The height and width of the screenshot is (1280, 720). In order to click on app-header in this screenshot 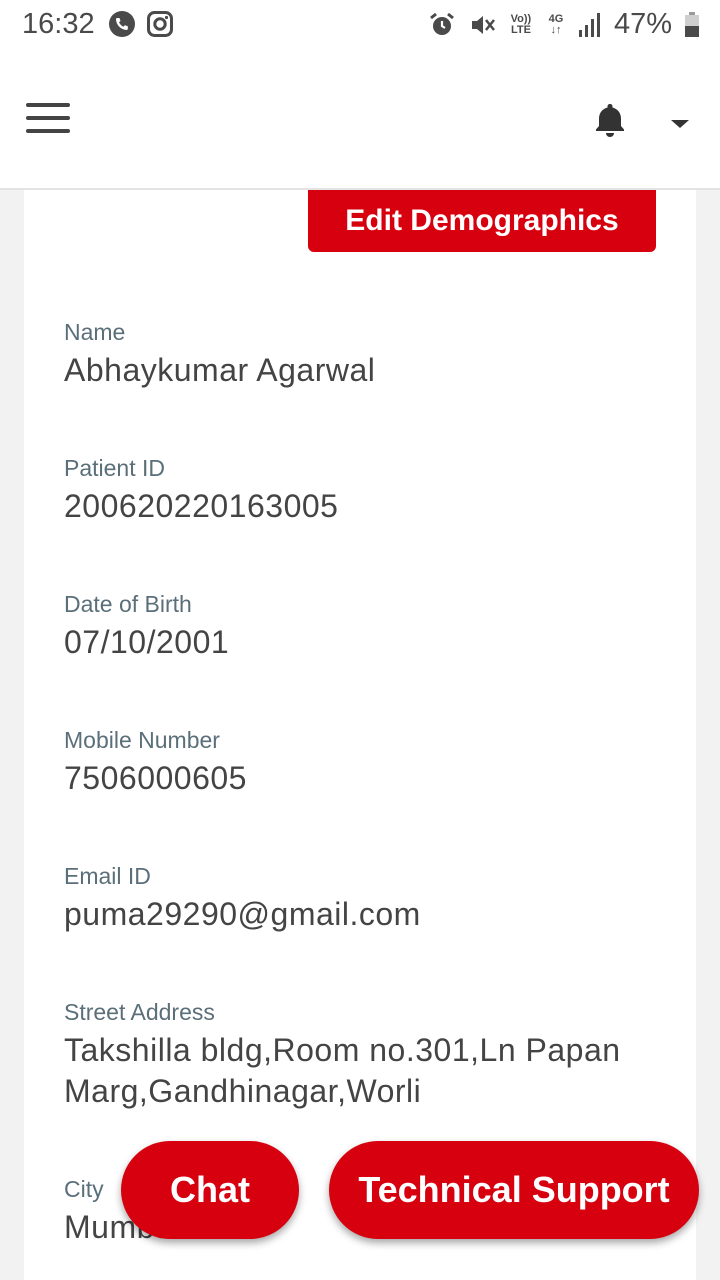, I will do `click(360, 120)`.